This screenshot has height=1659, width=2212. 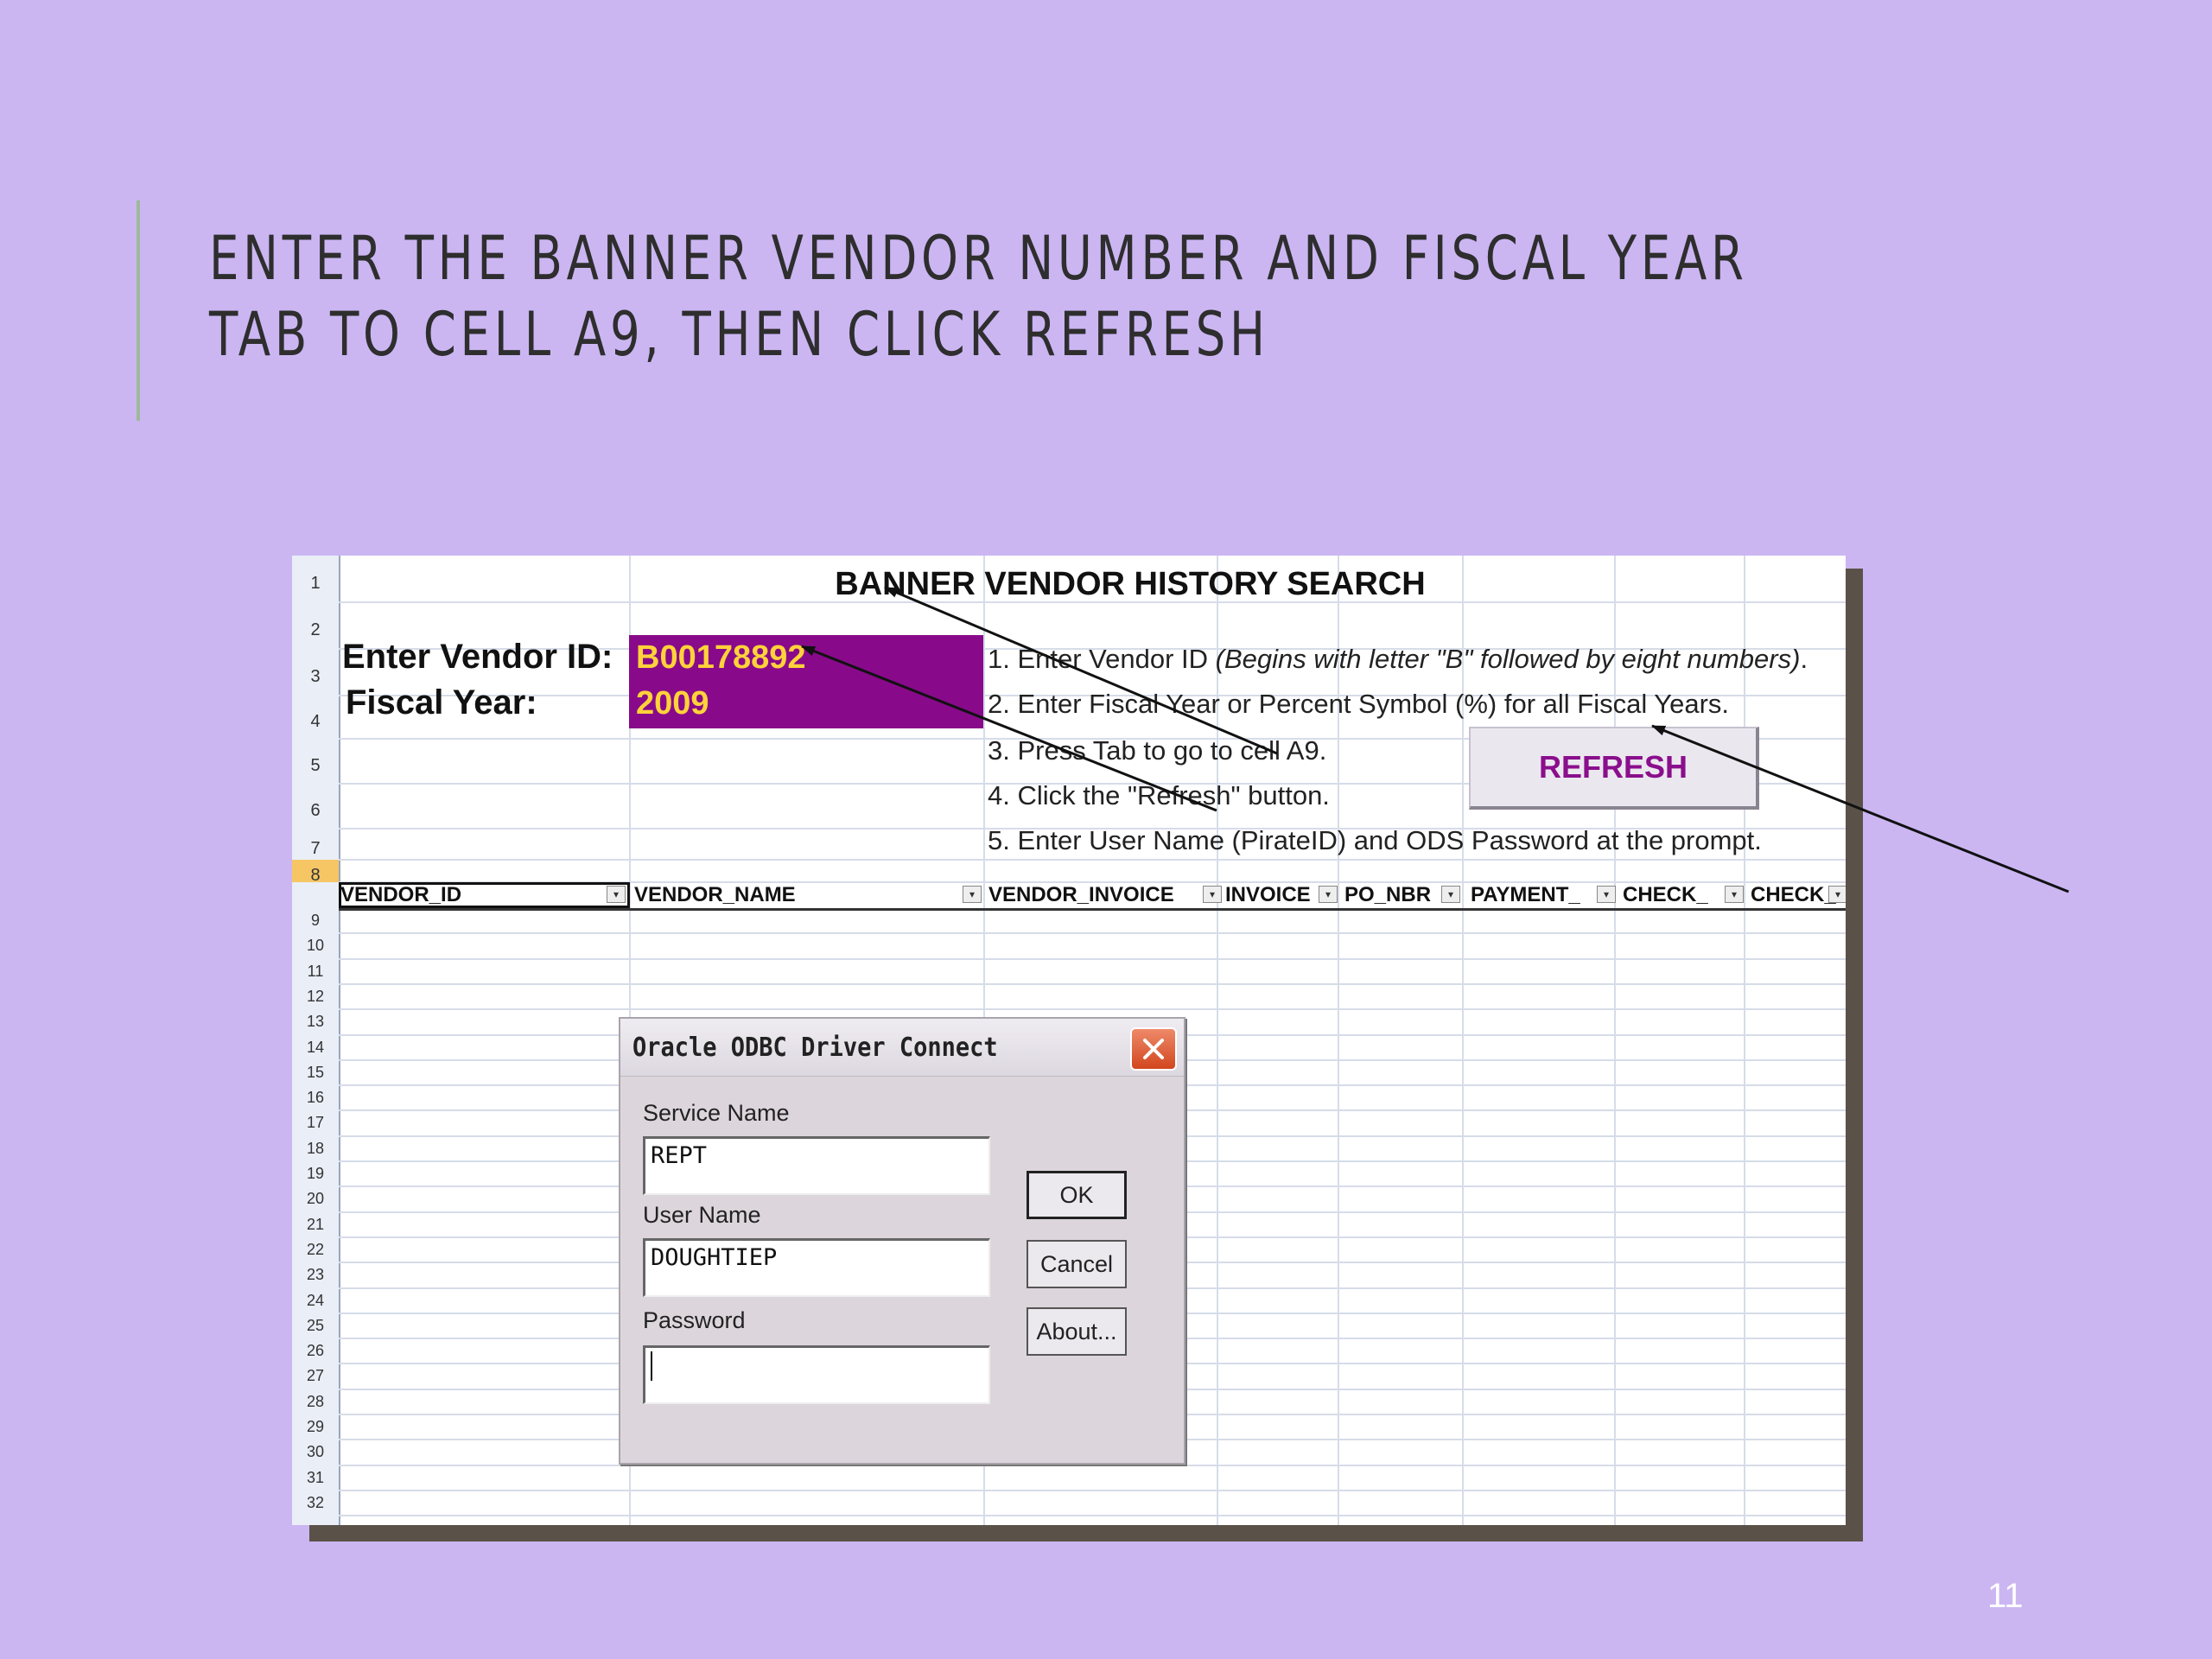 What do you see at coordinates (315, 672) in the screenshot?
I see `row-header: 3` at bounding box center [315, 672].